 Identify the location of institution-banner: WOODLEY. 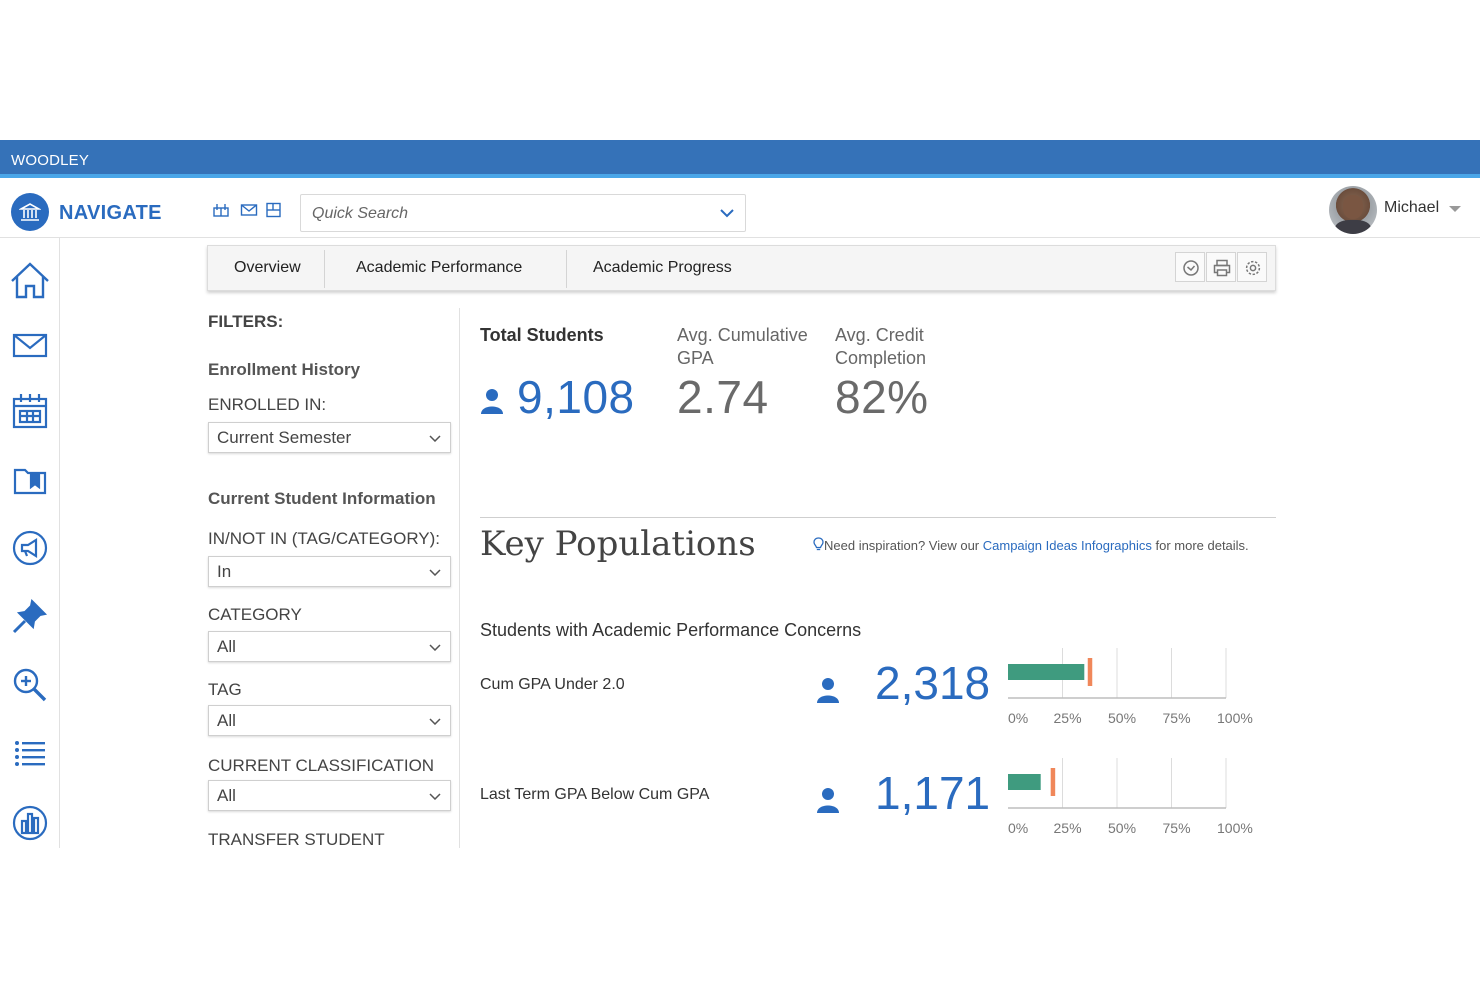
(740, 159).